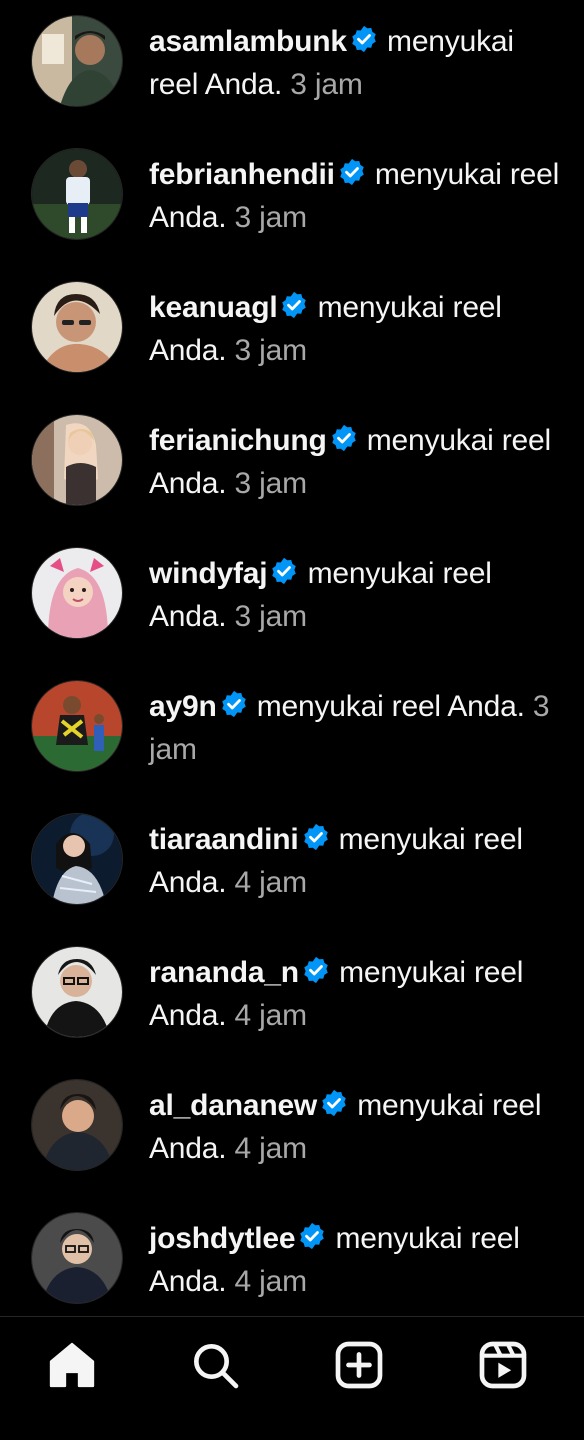 The width and height of the screenshot is (584, 1440). I want to click on search-icon, so click(216, 1366).